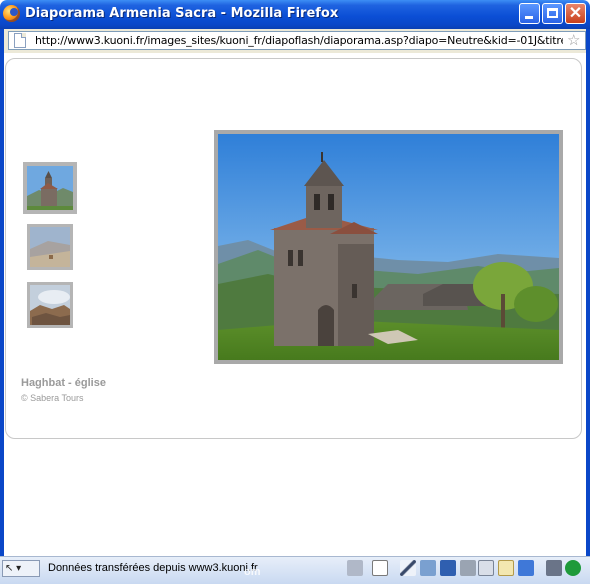 This screenshot has width=590, height=584. Describe the element at coordinates (408, 568) in the screenshot. I see `pencil-icon` at that location.